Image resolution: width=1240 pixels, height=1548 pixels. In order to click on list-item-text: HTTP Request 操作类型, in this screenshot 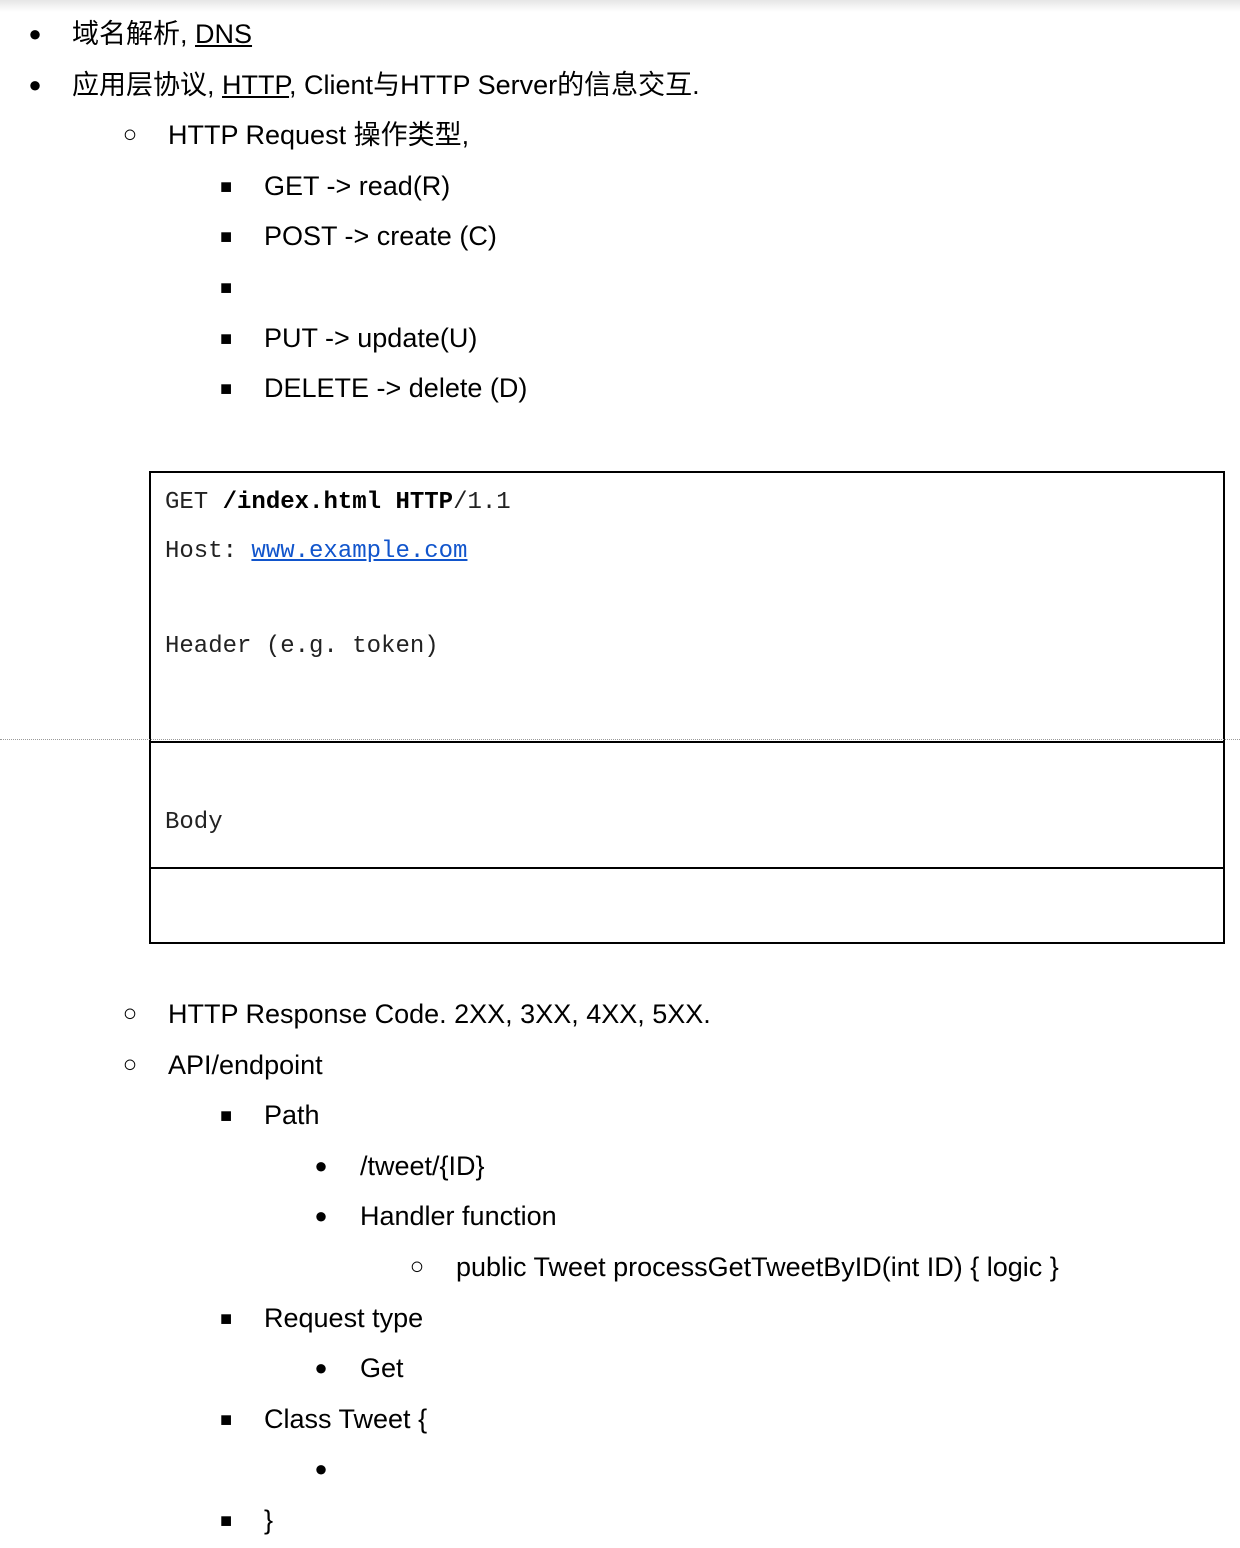, I will do `click(318, 135)`.